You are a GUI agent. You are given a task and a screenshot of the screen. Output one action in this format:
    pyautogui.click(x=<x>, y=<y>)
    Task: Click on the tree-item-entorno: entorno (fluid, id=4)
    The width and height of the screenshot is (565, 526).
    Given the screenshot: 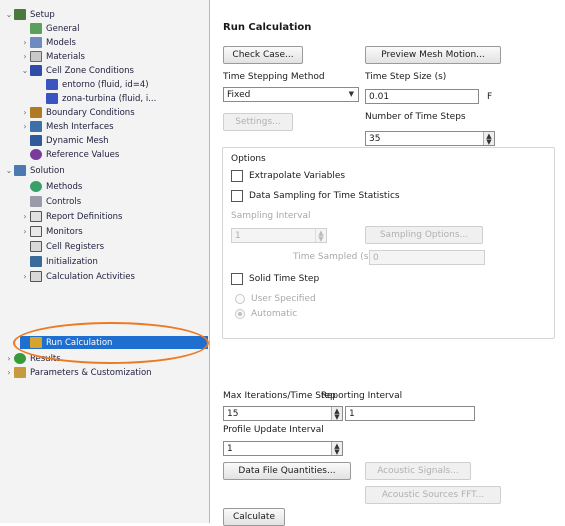 What is the action you would take?
    pyautogui.click(x=97, y=84)
    